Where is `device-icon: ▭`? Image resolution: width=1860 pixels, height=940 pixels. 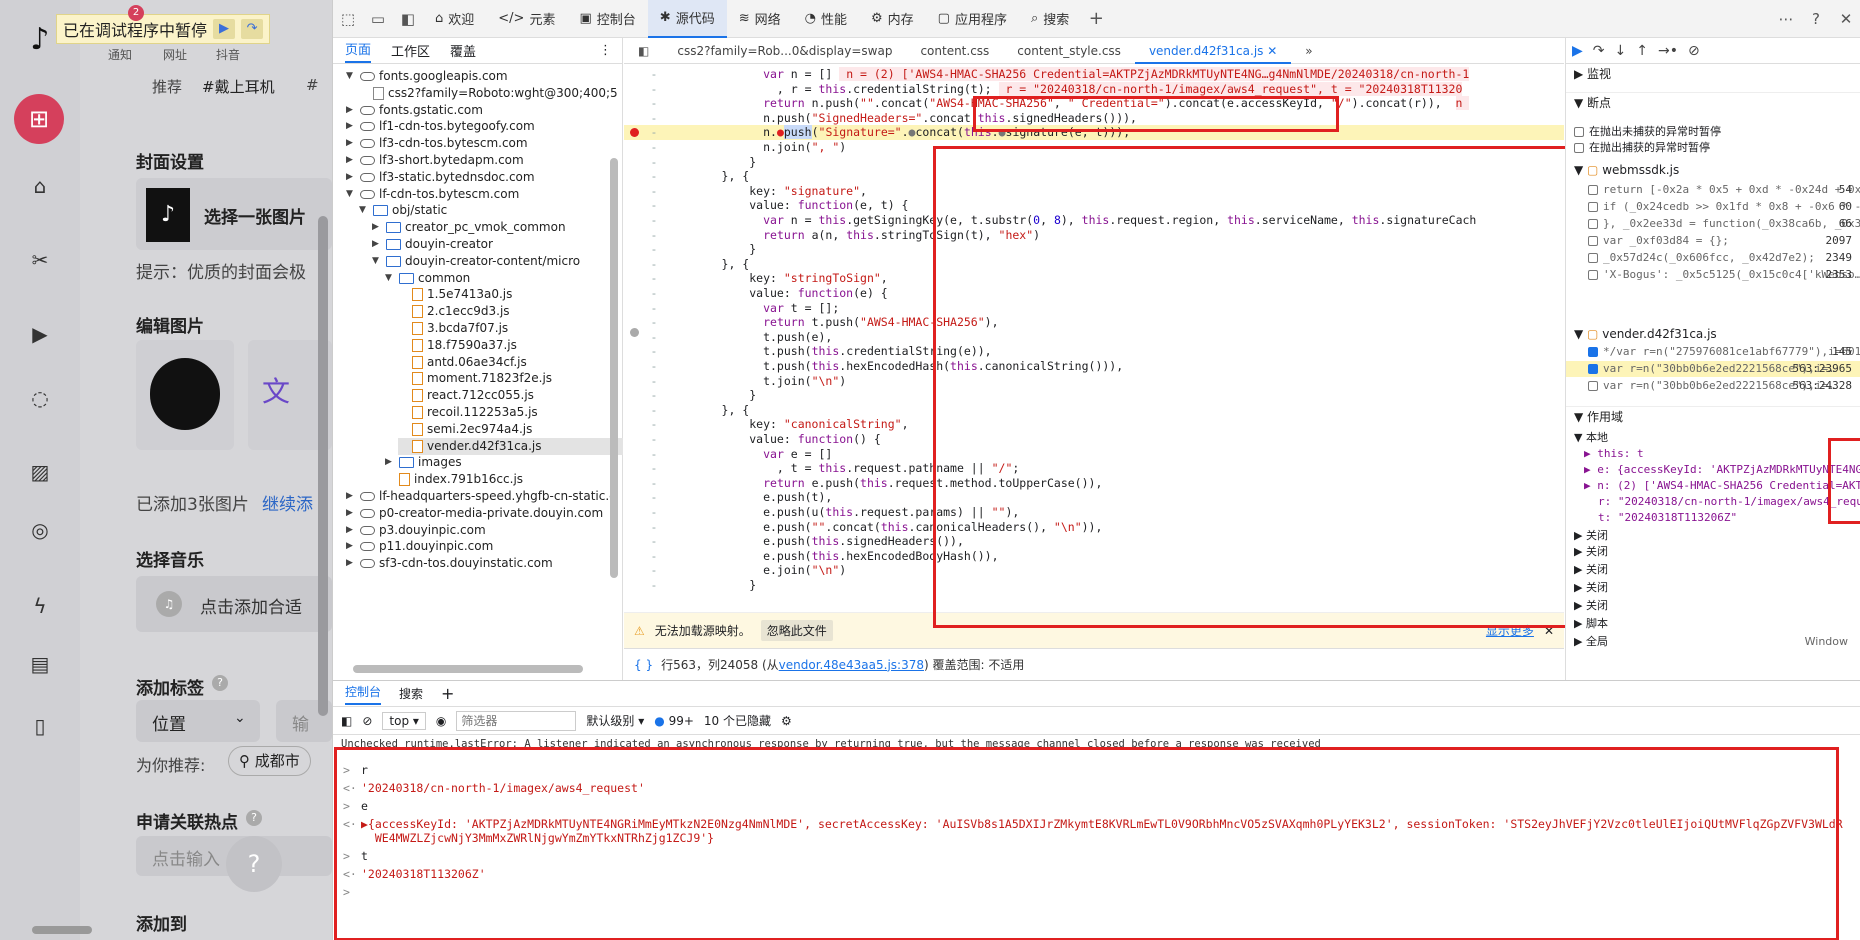
device-icon: ▭ is located at coordinates (378, 19).